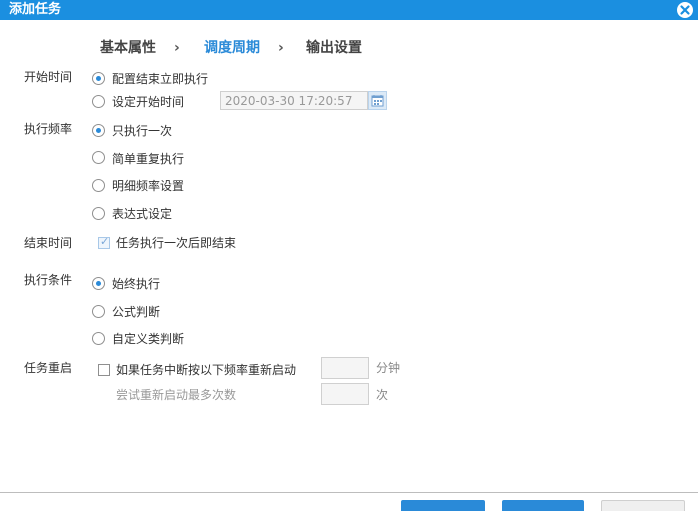 The image size is (698, 511). Describe the element at coordinates (98, 283) in the screenshot. I see `always-run-radio` at that location.